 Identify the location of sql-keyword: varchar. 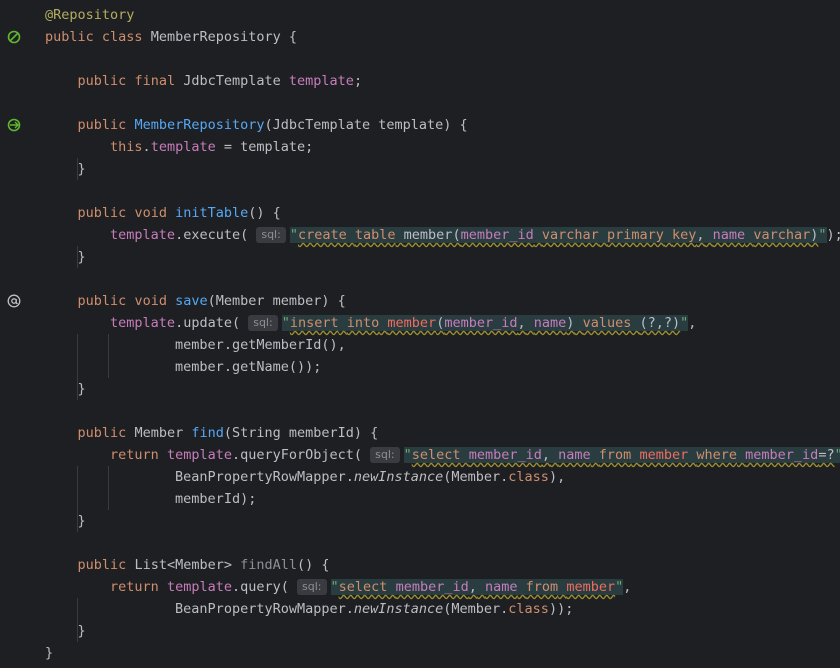
(570, 235).